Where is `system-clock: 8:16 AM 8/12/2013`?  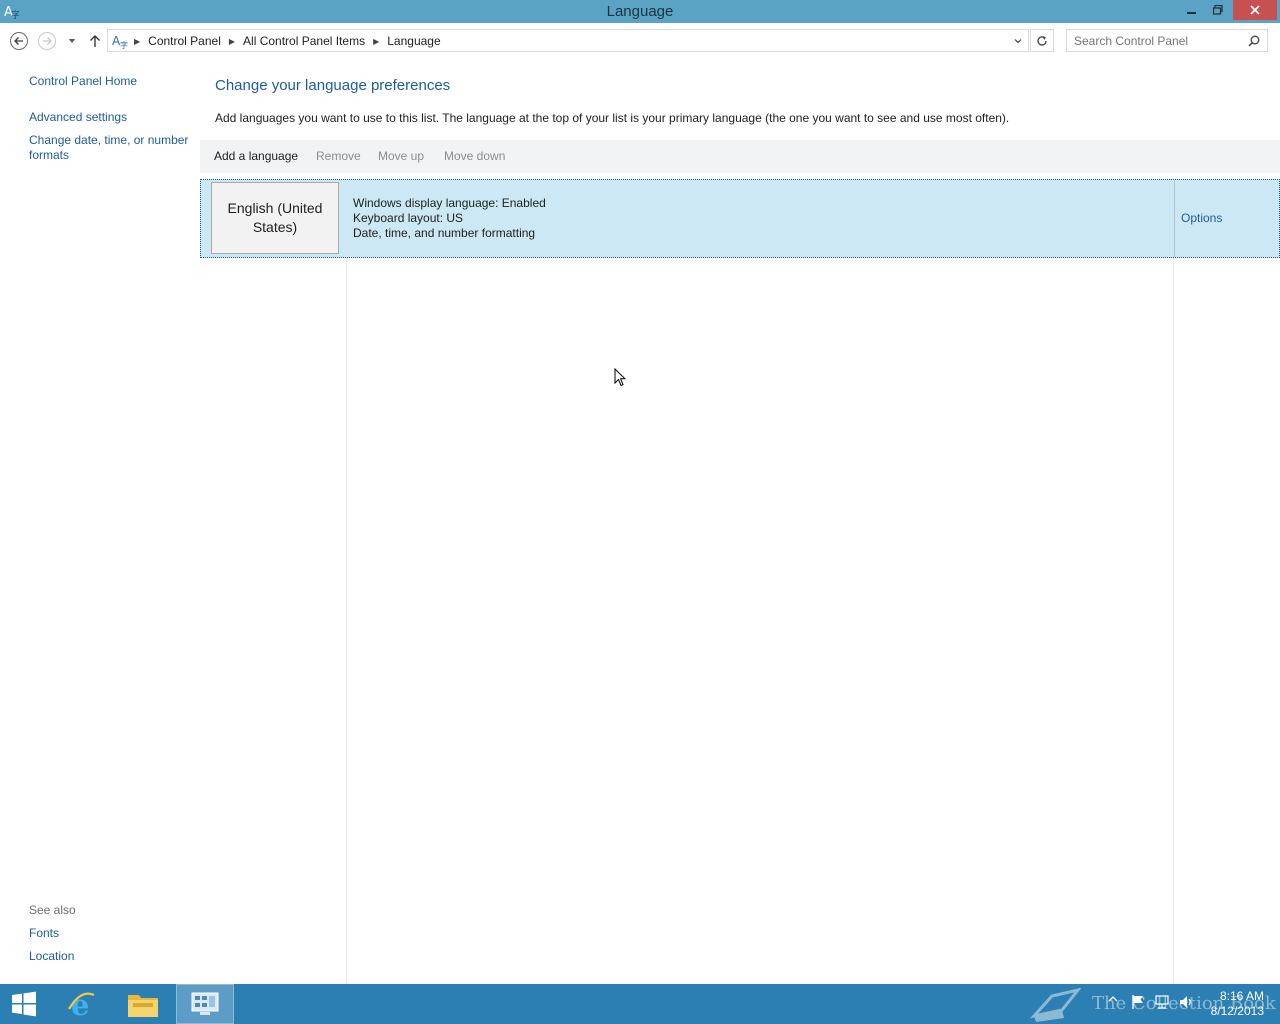
system-clock: 8:16 AM 8/12/2013 is located at coordinates (1234, 1004).